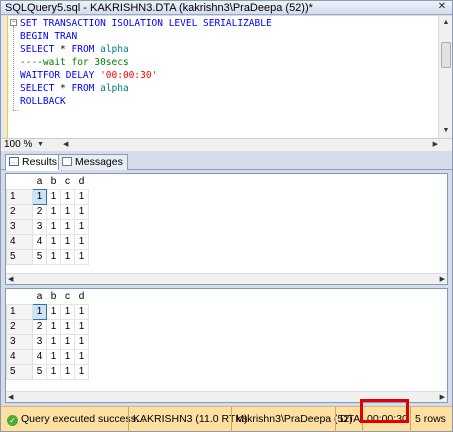  Describe the element at coordinates (146, 101) in the screenshot. I see `code-line: ROLLBACK` at that location.